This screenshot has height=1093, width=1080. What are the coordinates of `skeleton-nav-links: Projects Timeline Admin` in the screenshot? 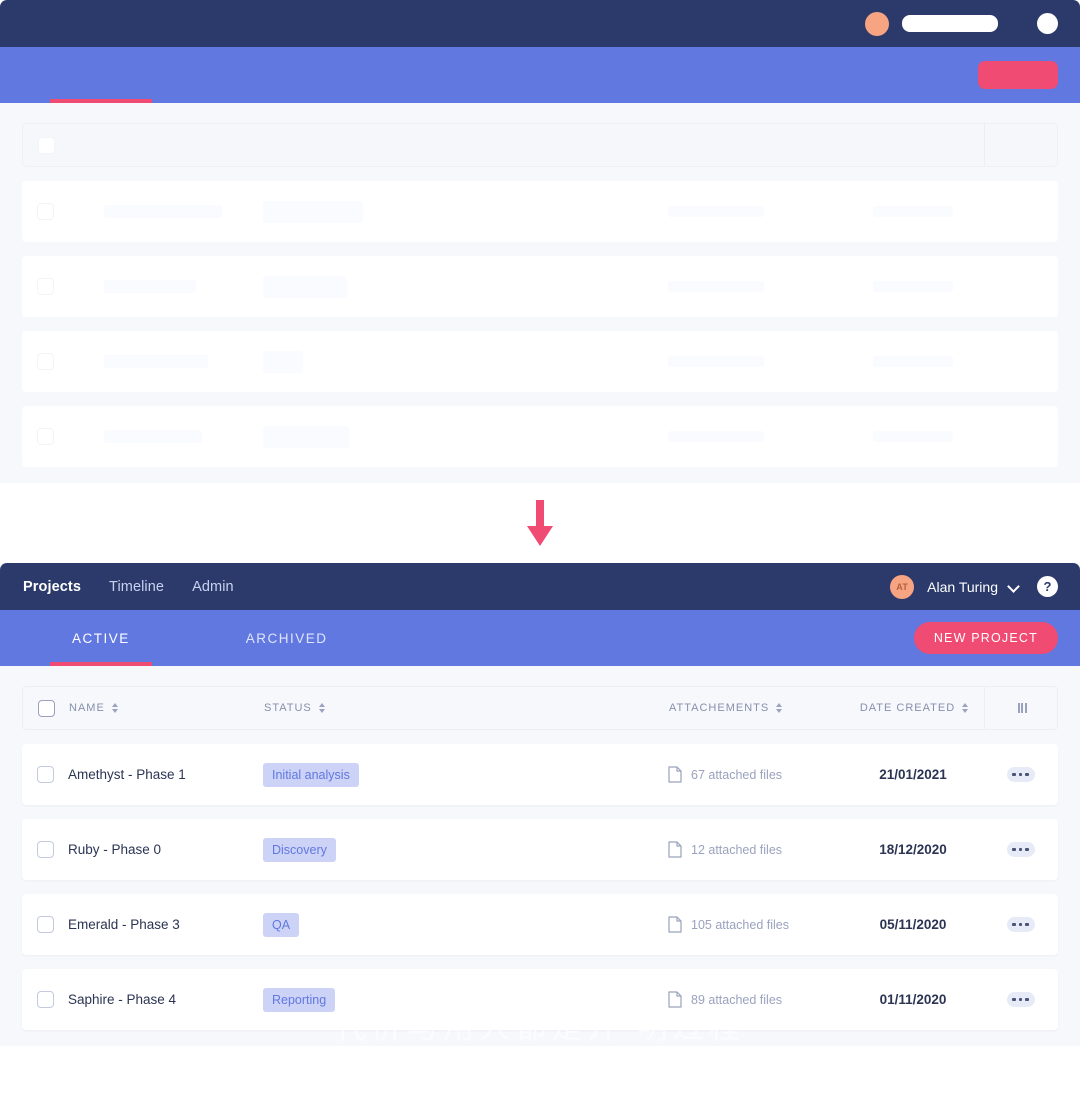 It's located at (128, 24).